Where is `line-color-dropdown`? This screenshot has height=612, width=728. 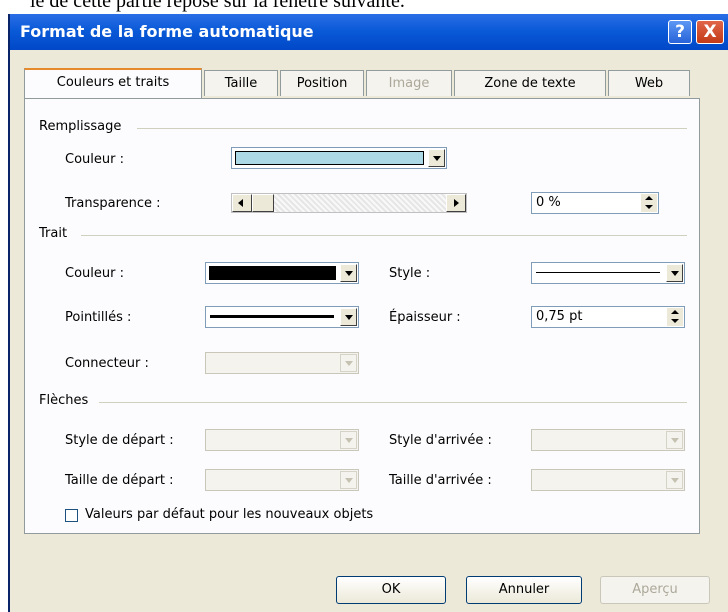 line-color-dropdown is located at coordinates (282, 273).